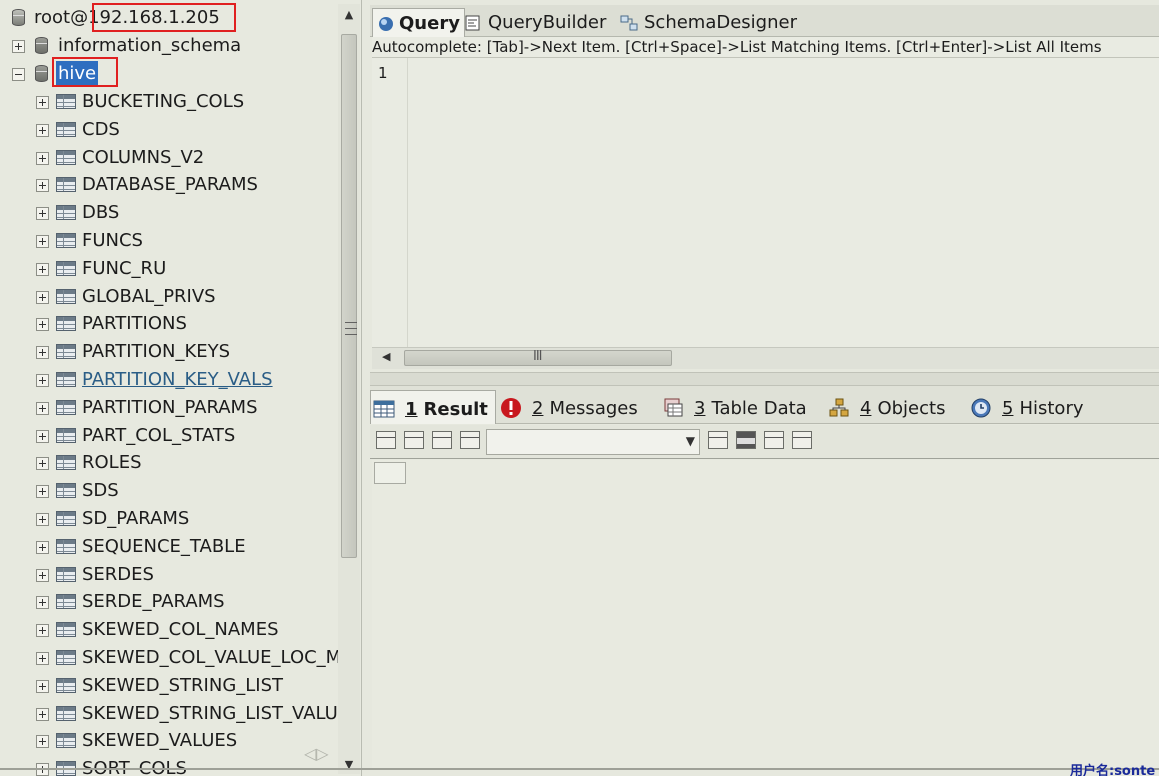 Image resolution: width=1159 pixels, height=776 pixels. I want to click on add-row-icon, so click(718, 440).